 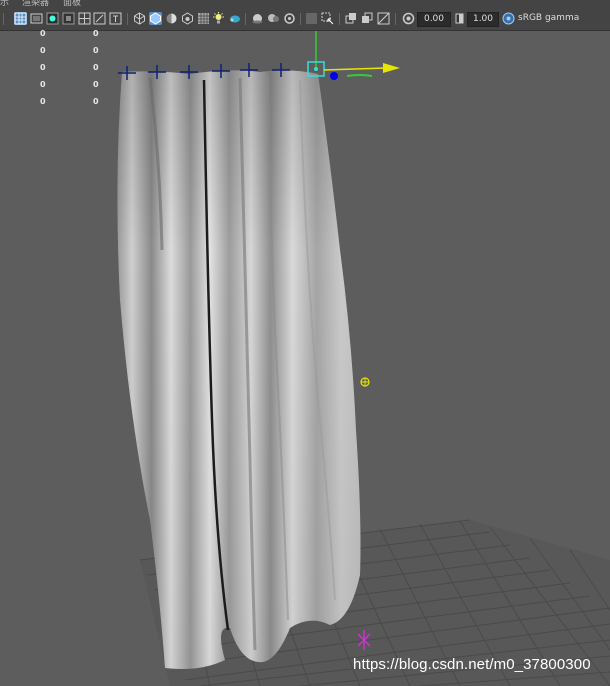 I want to click on viewport-toolbar: 0.00 1.00 sRGB gamma, so click(x=305, y=20).